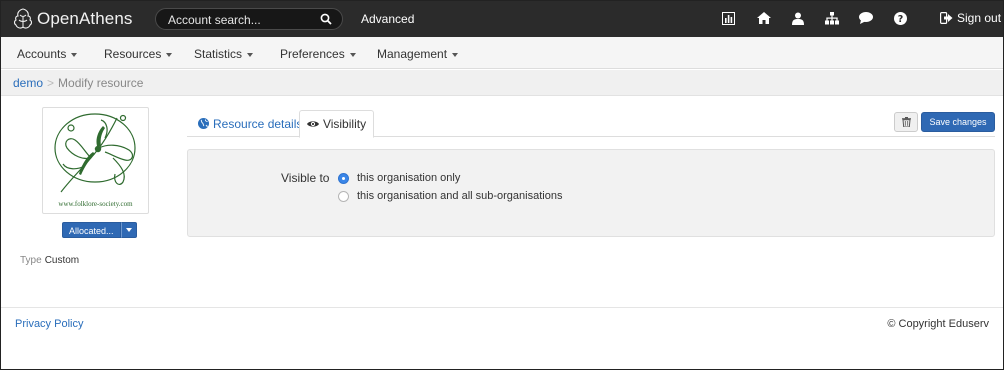  Describe the element at coordinates (326, 19) in the screenshot. I see `search-icon` at that location.